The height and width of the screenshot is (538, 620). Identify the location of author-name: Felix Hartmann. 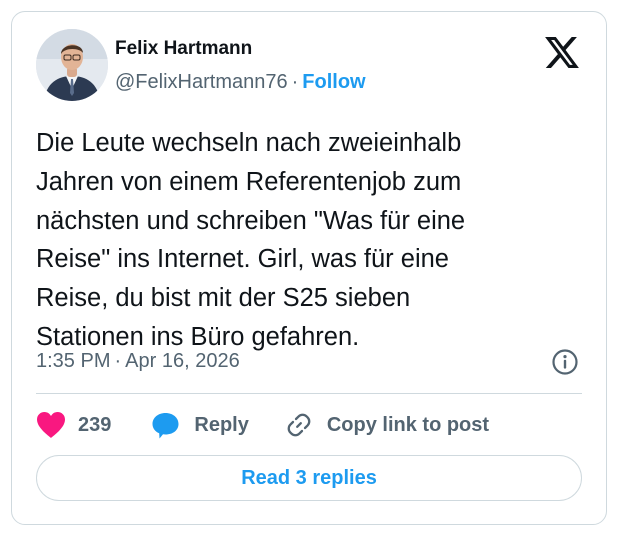
(183, 49).